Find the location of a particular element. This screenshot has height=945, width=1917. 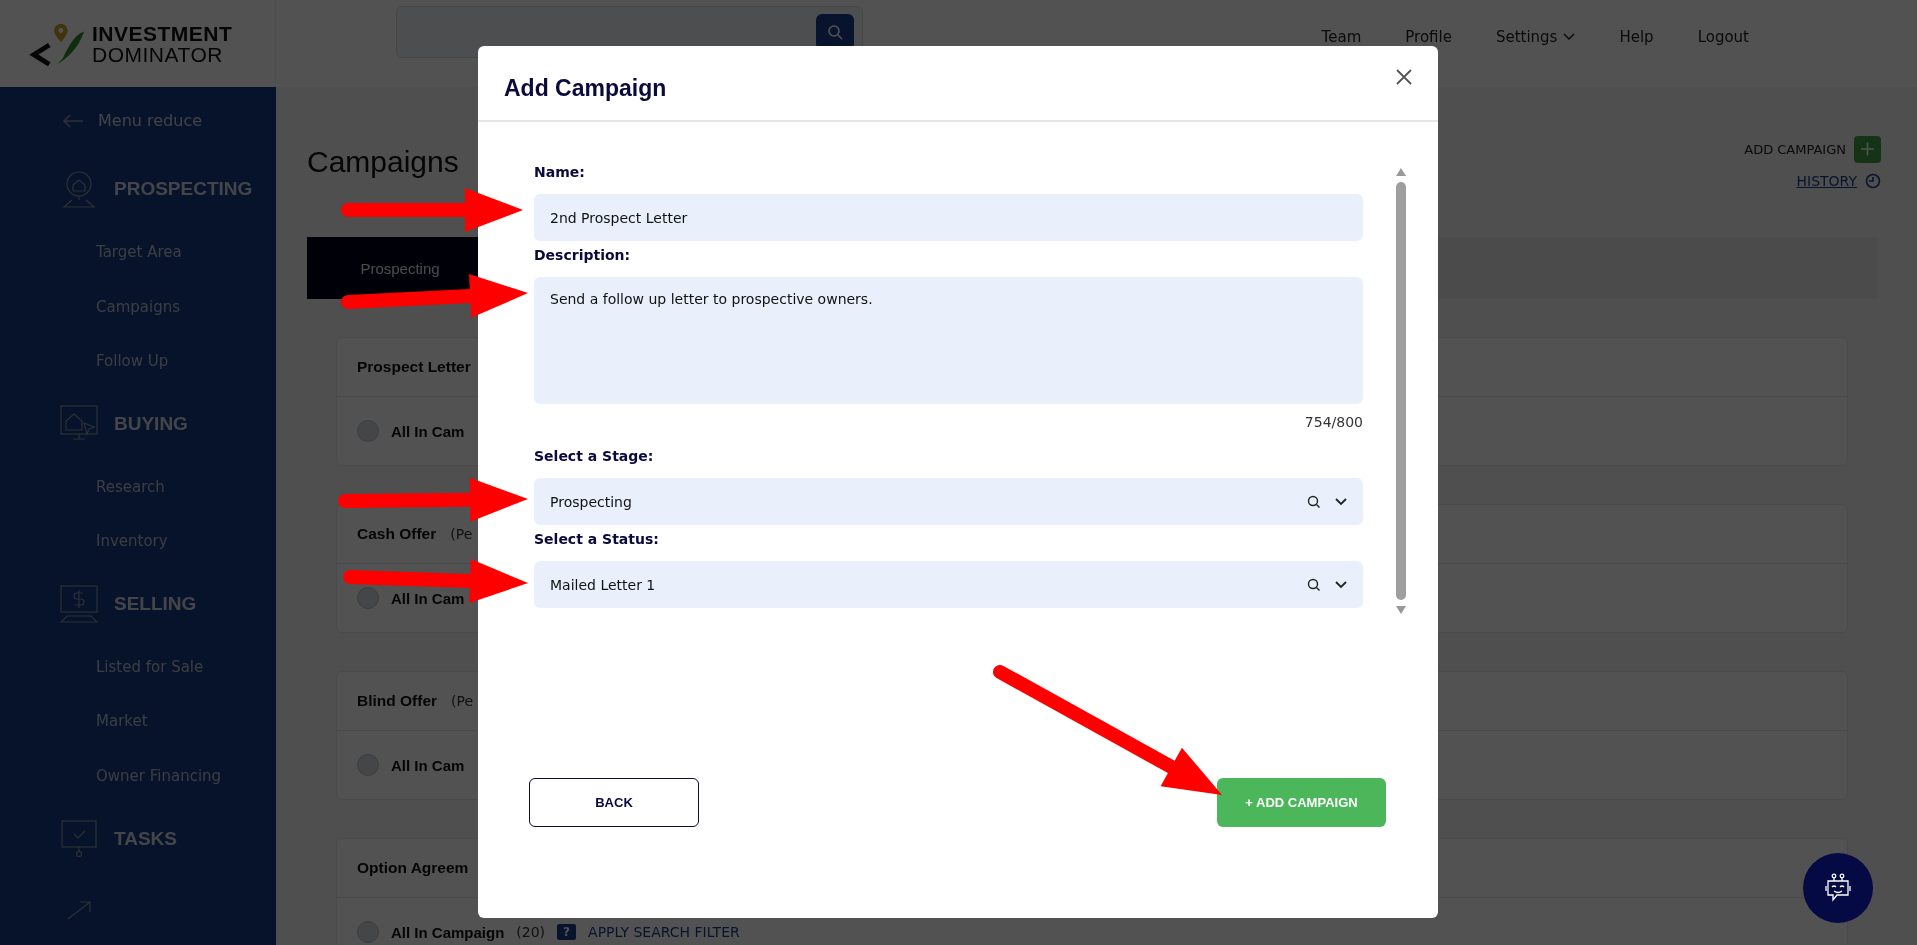

card-title: Blind Offer is located at coordinates (397, 701).